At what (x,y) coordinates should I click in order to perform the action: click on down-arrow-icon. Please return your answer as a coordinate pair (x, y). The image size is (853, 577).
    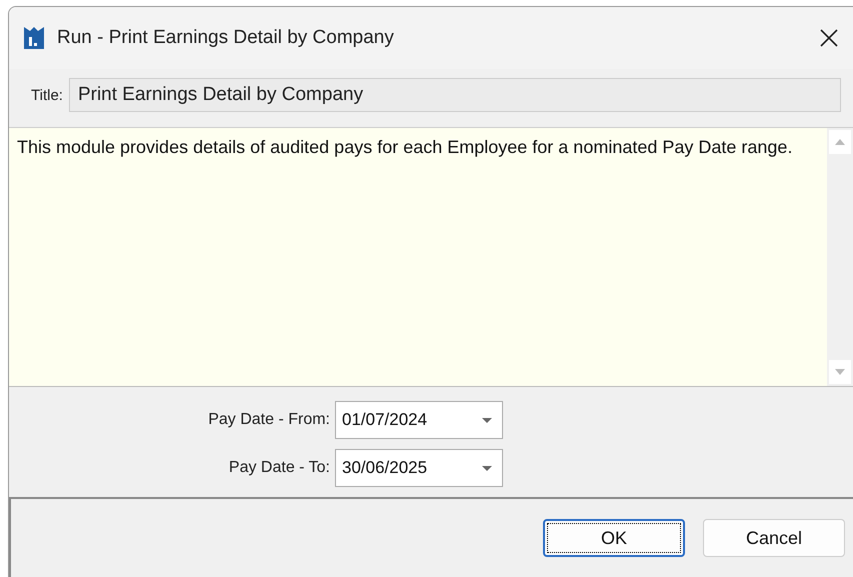
    Looking at the image, I should click on (840, 372).